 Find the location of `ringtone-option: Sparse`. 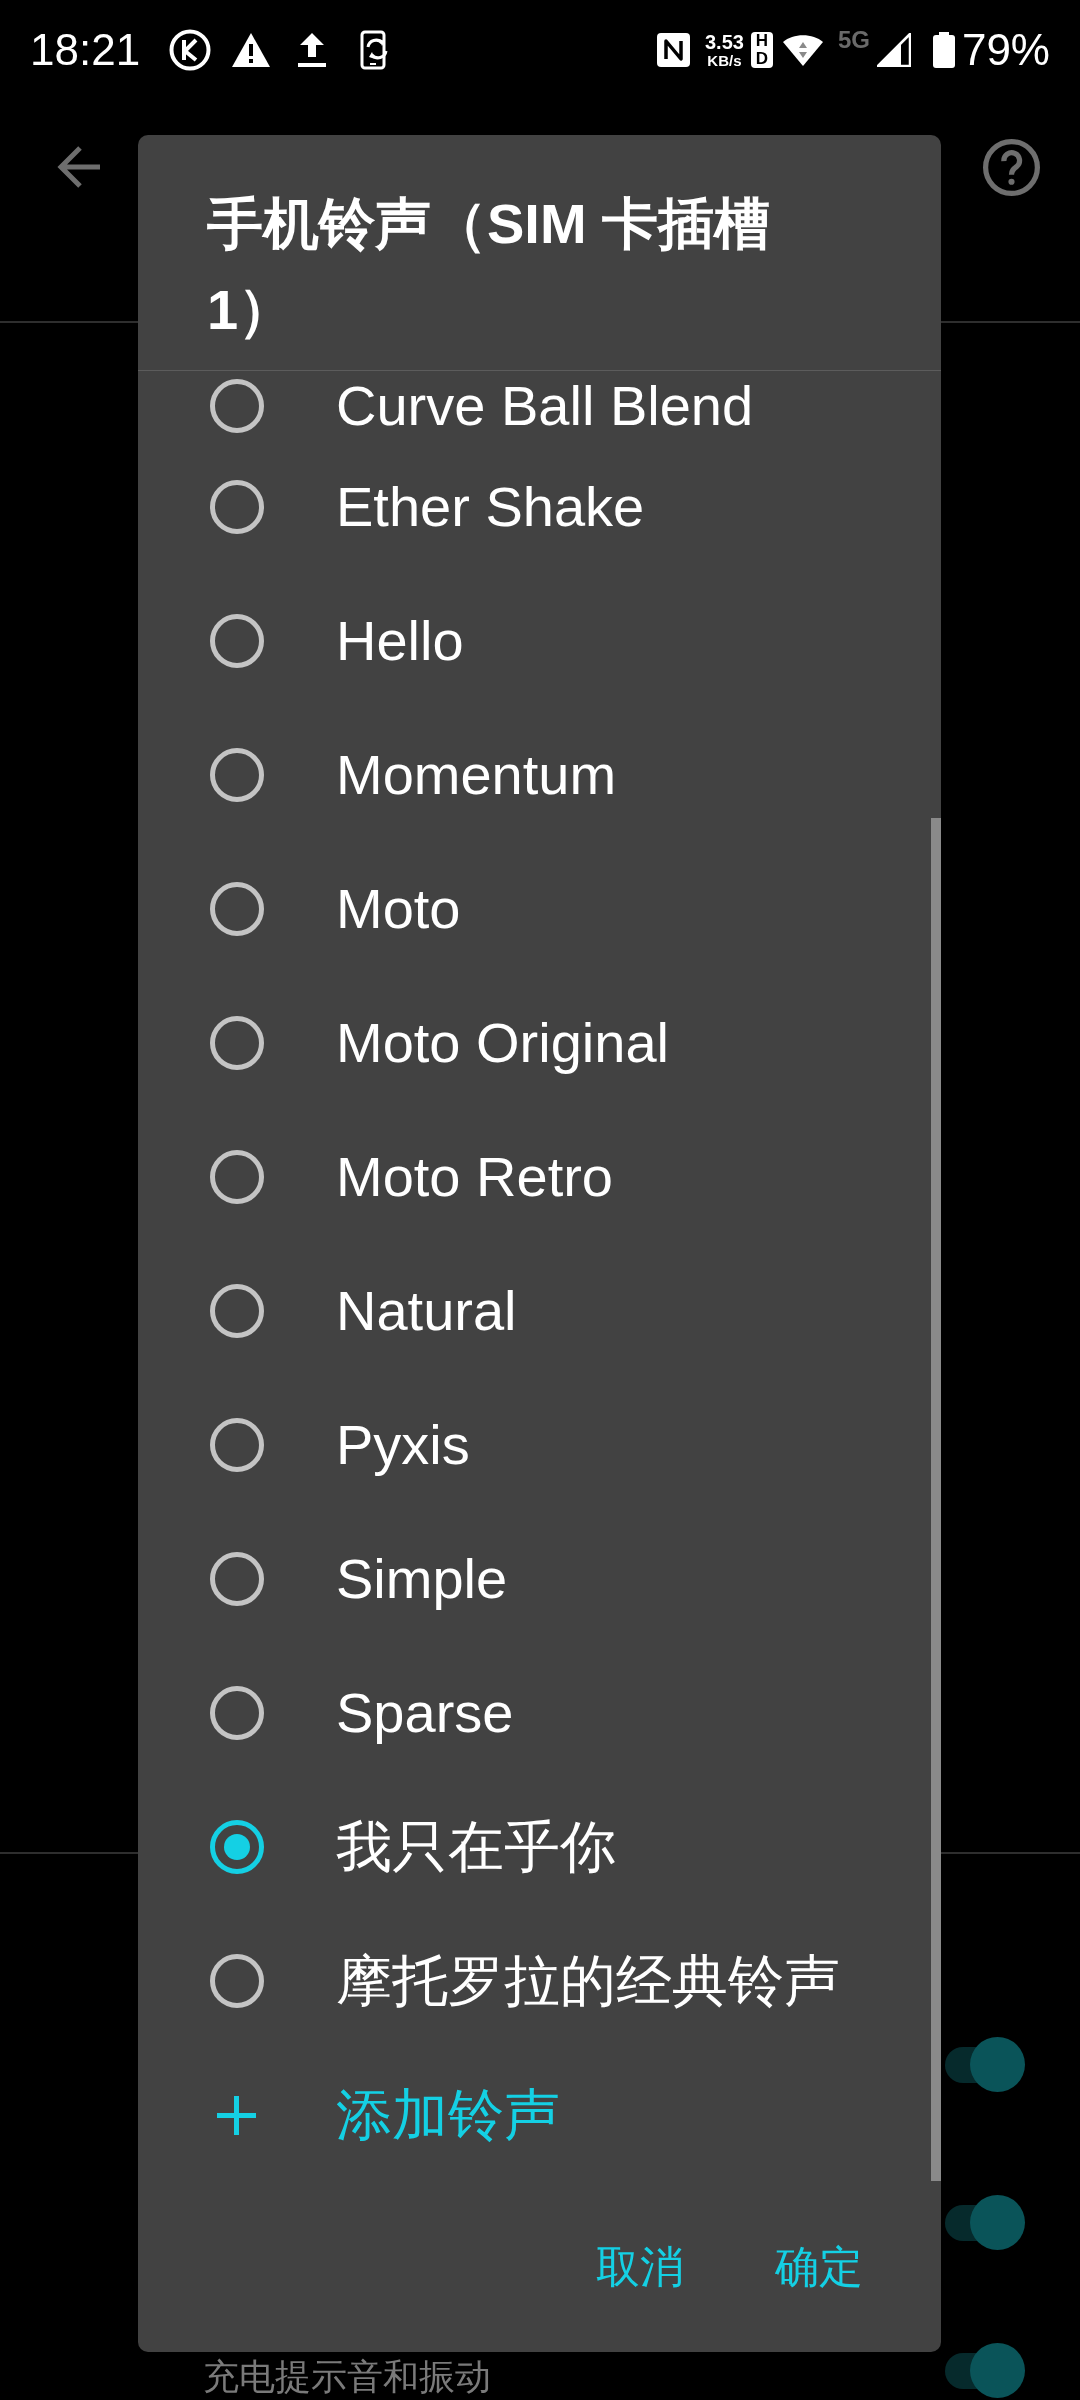

ringtone-option: Sparse is located at coordinates (362, 1713).